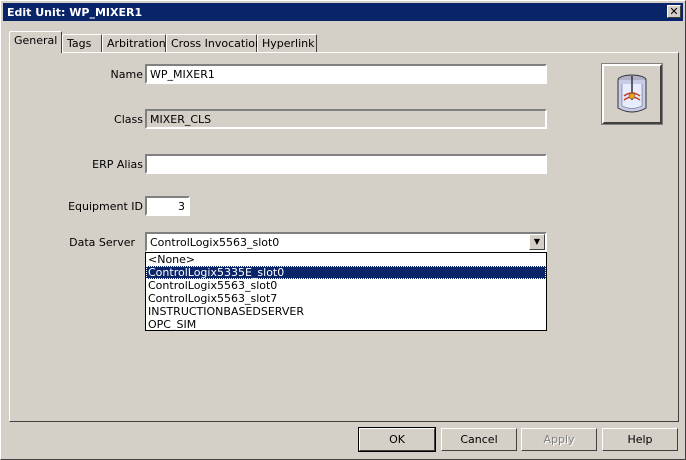  Describe the element at coordinates (287, 43) in the screenshot. I see `tab-hyperlink: Hyperlink` at that location.